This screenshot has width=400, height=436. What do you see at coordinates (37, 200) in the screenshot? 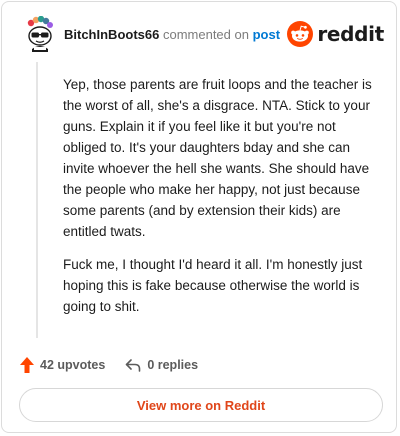
I see `thread-line` at bounding box center [37, 200].